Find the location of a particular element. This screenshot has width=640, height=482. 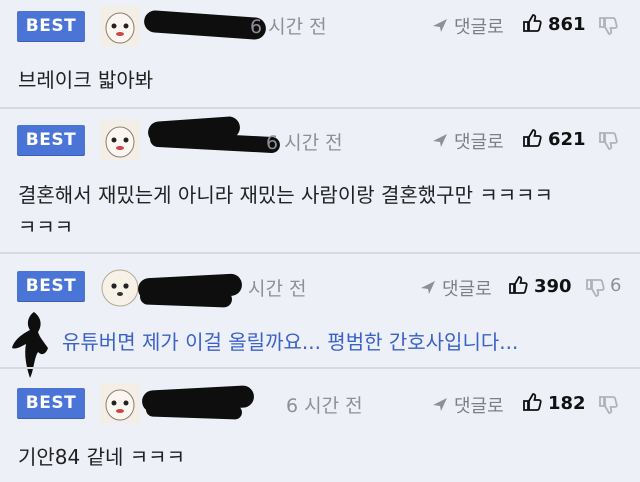

like-count: 390 is located at coordinates (553, 286).